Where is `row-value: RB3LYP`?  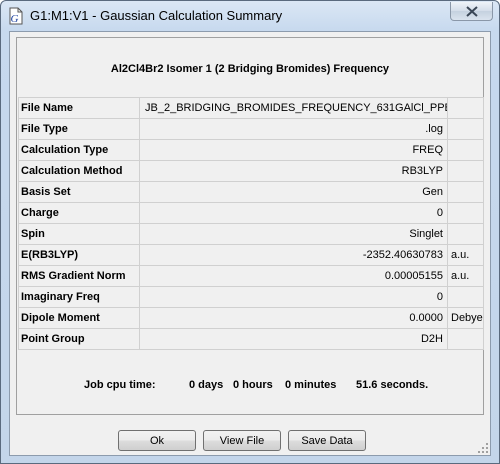 row-value: RB3LYP is located at coordinates (293, 171).